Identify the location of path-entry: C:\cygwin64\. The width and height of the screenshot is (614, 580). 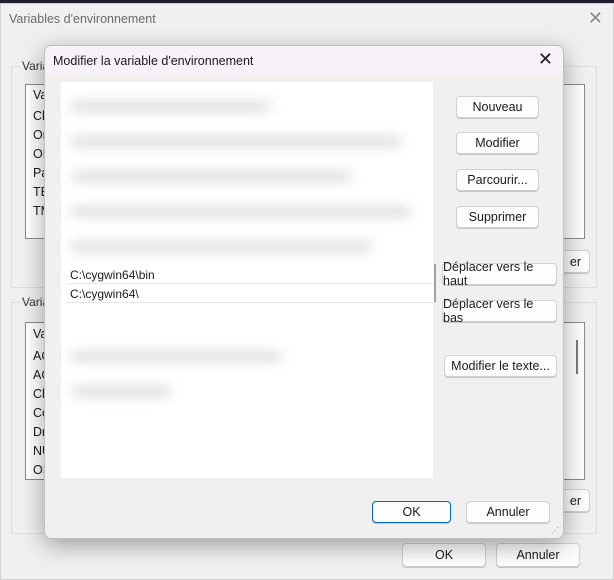
(251, 293).